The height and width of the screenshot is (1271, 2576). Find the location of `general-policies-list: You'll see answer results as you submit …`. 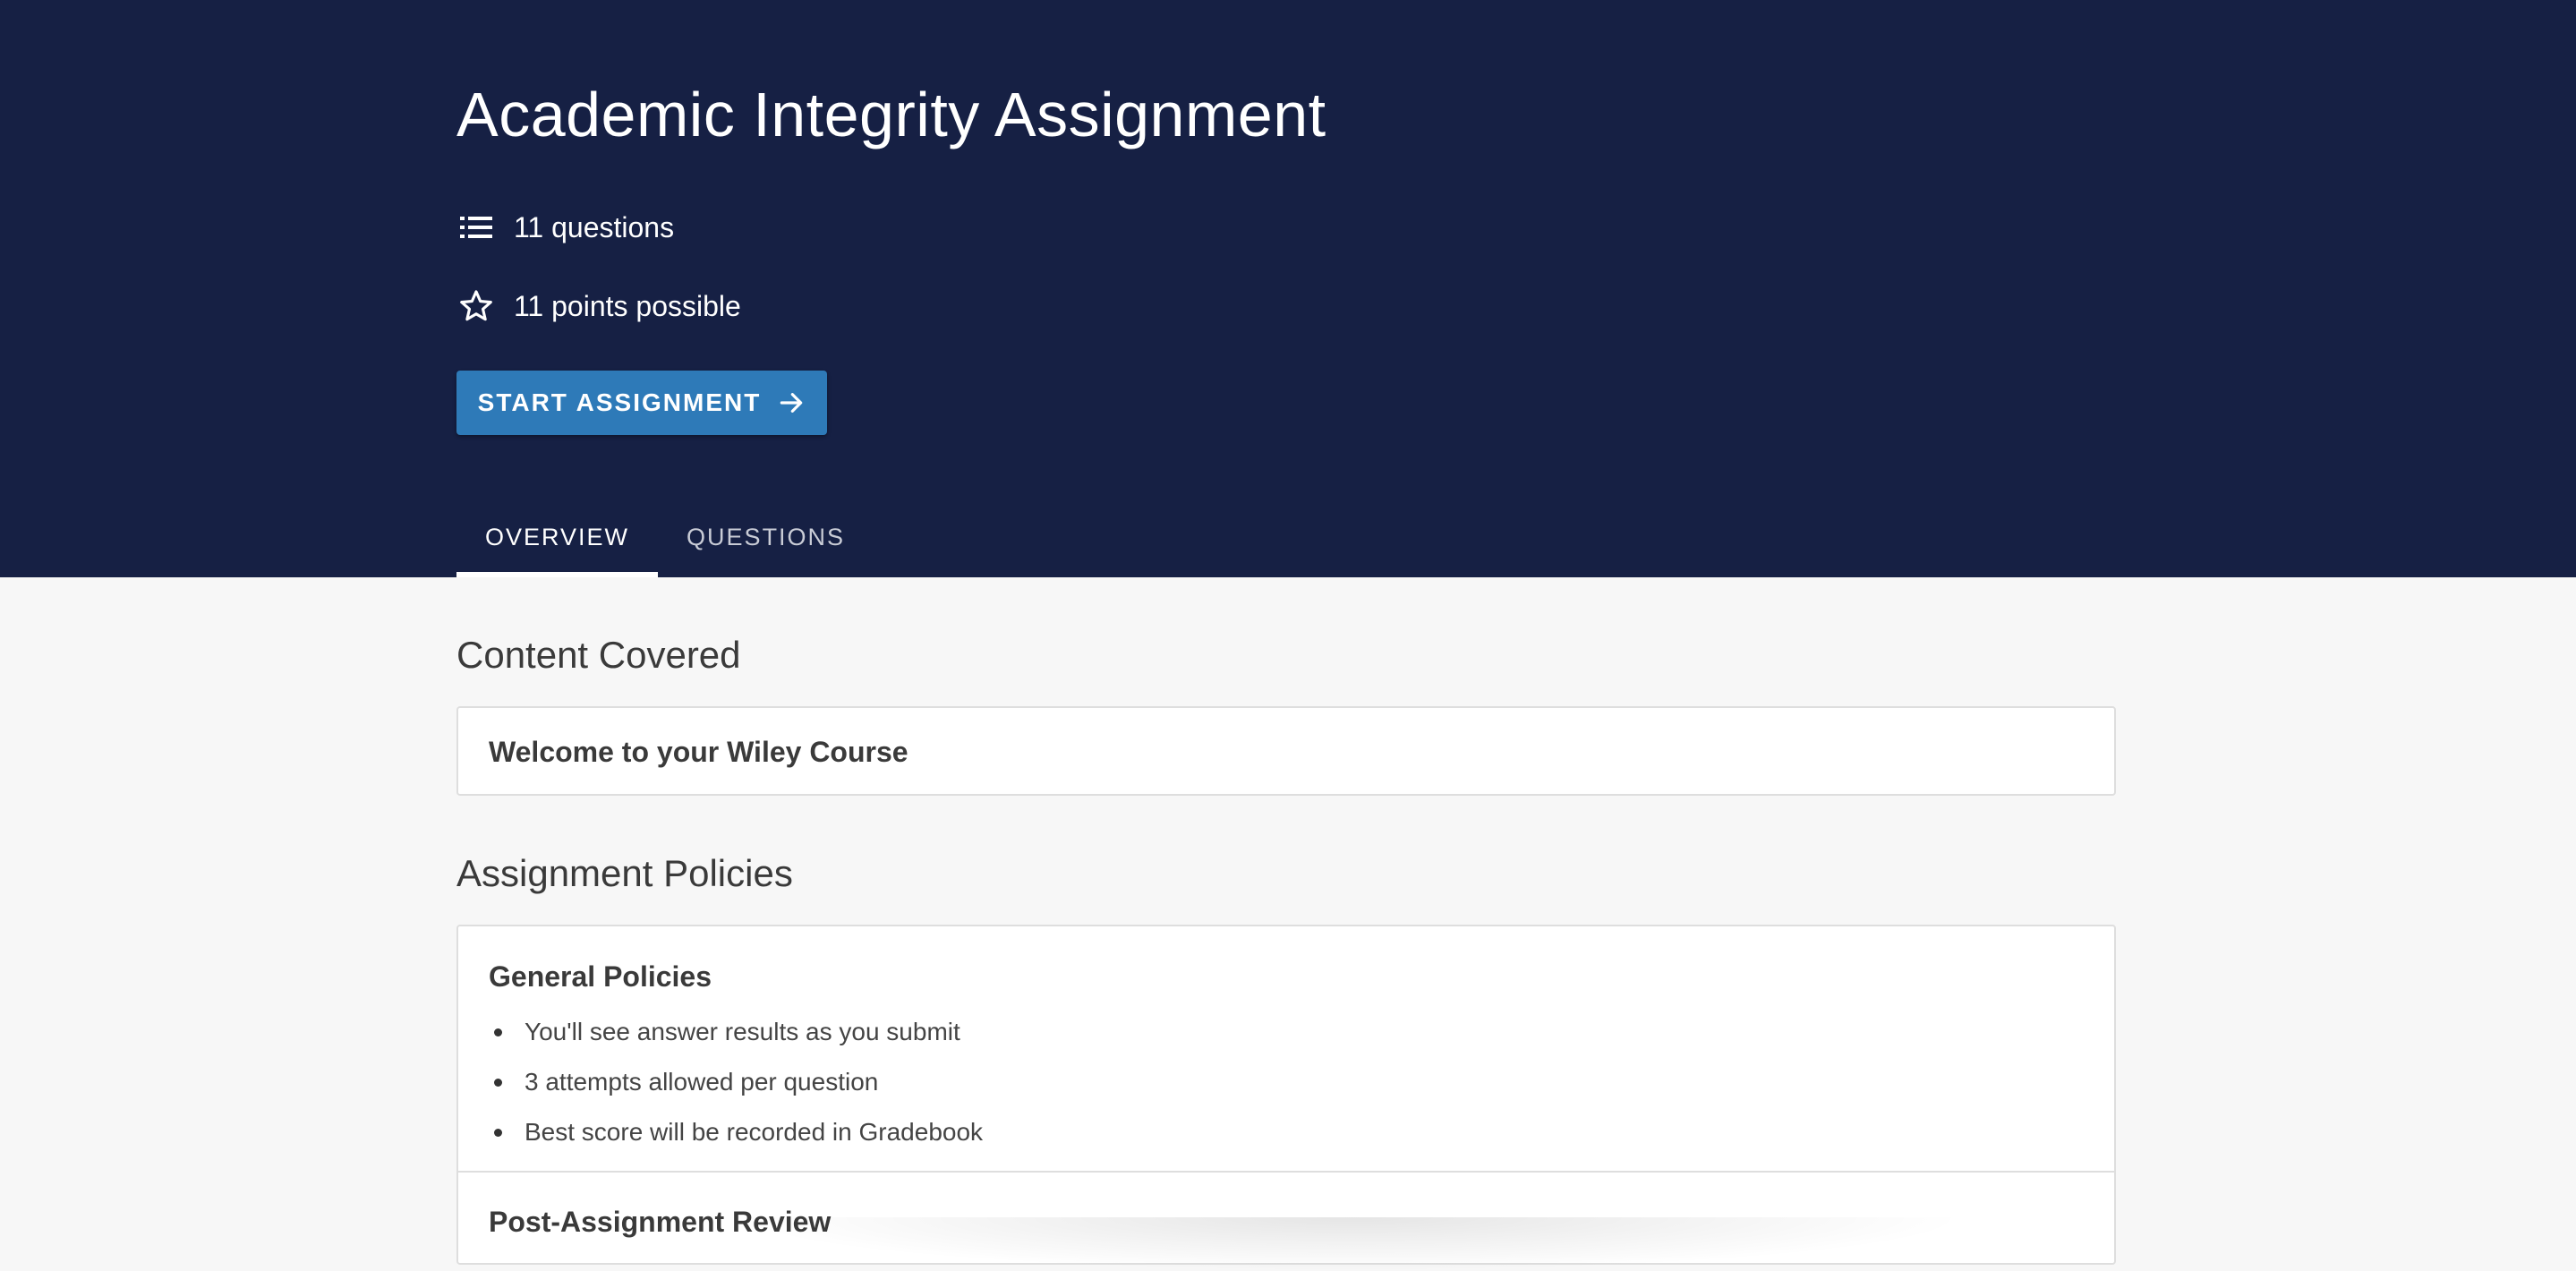

general-policies-list: You'll see answer results as you submit … is located at coordinates (736, 1082).